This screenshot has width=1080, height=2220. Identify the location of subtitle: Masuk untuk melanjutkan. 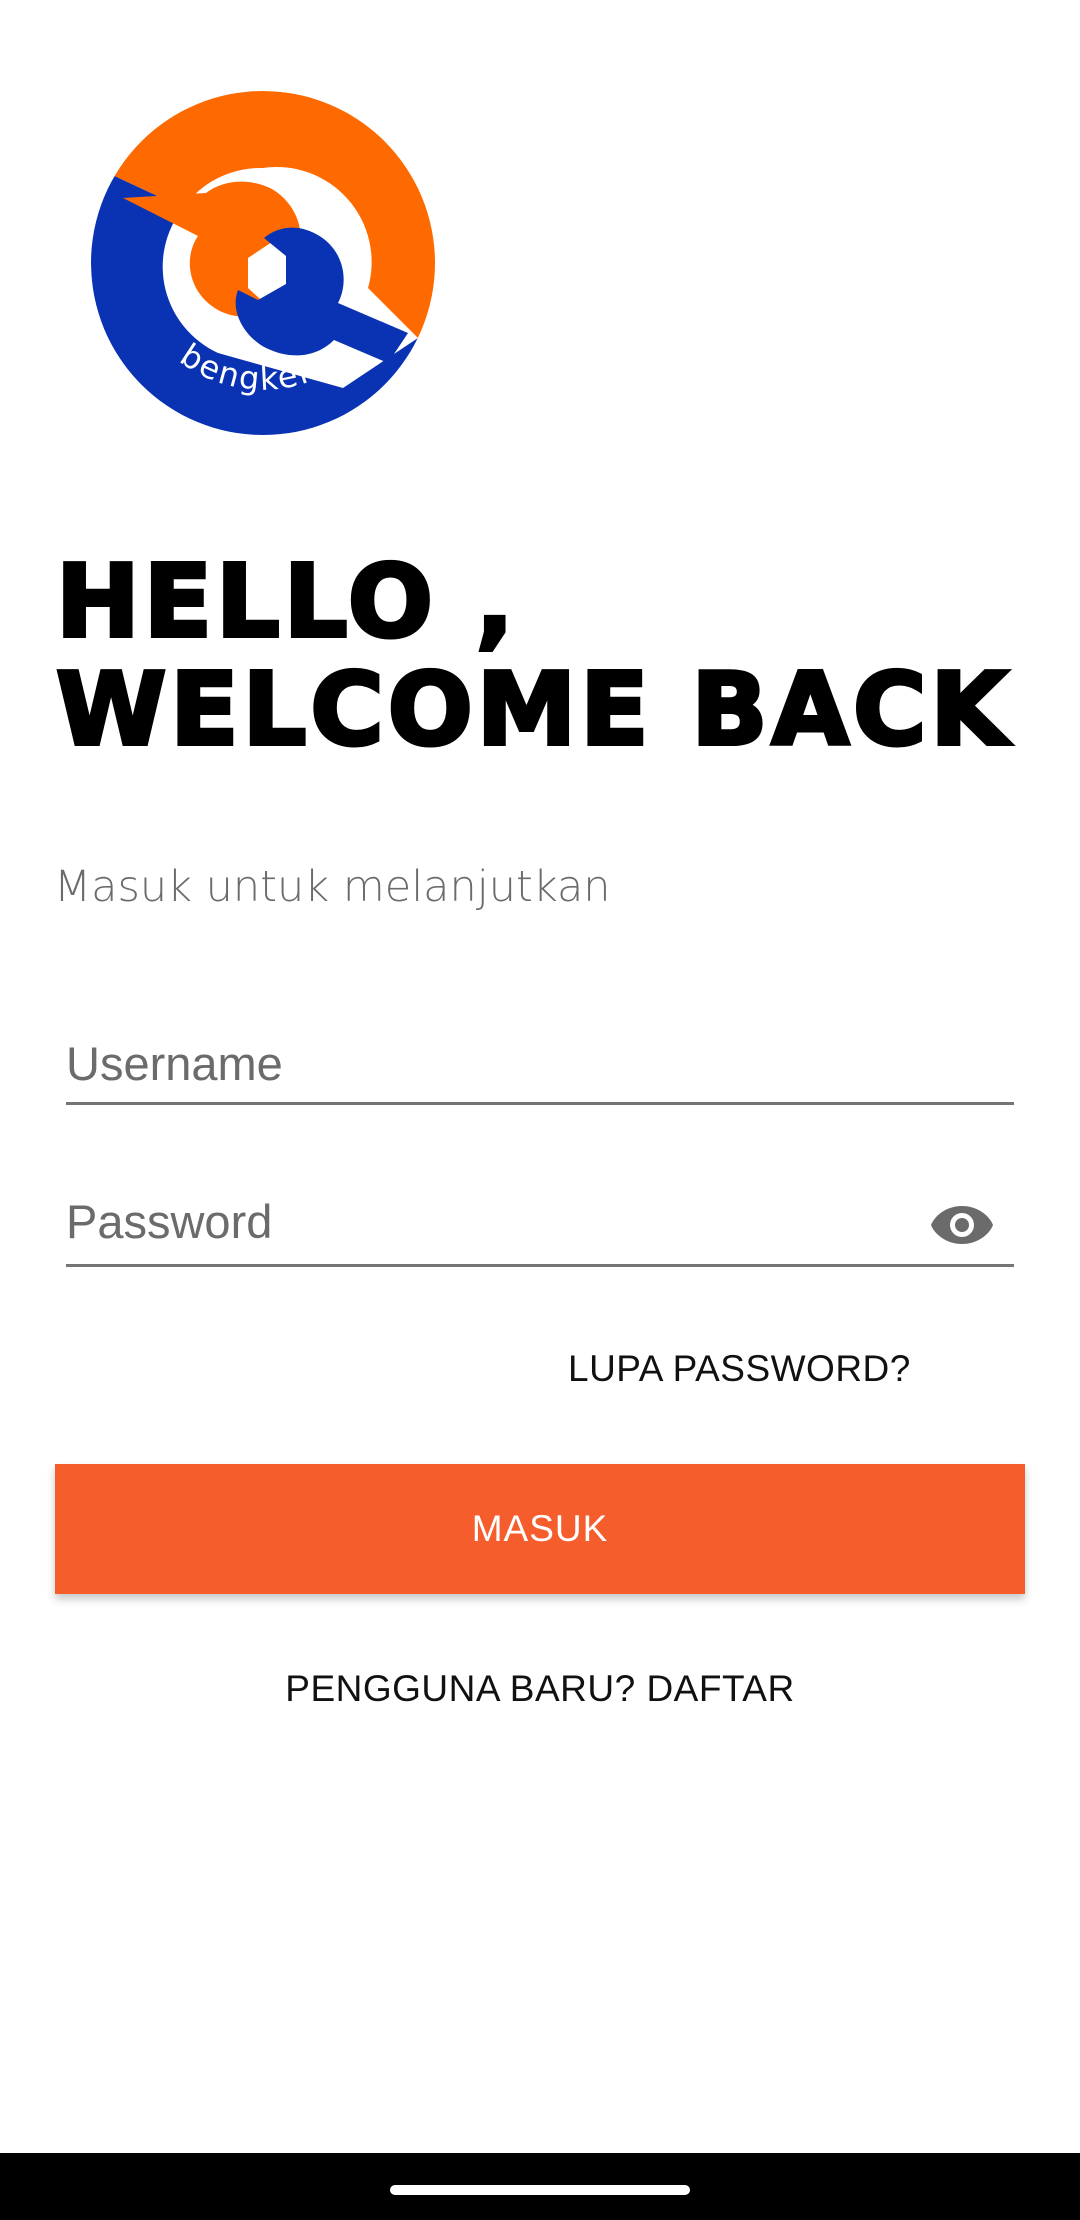
(332, 887).